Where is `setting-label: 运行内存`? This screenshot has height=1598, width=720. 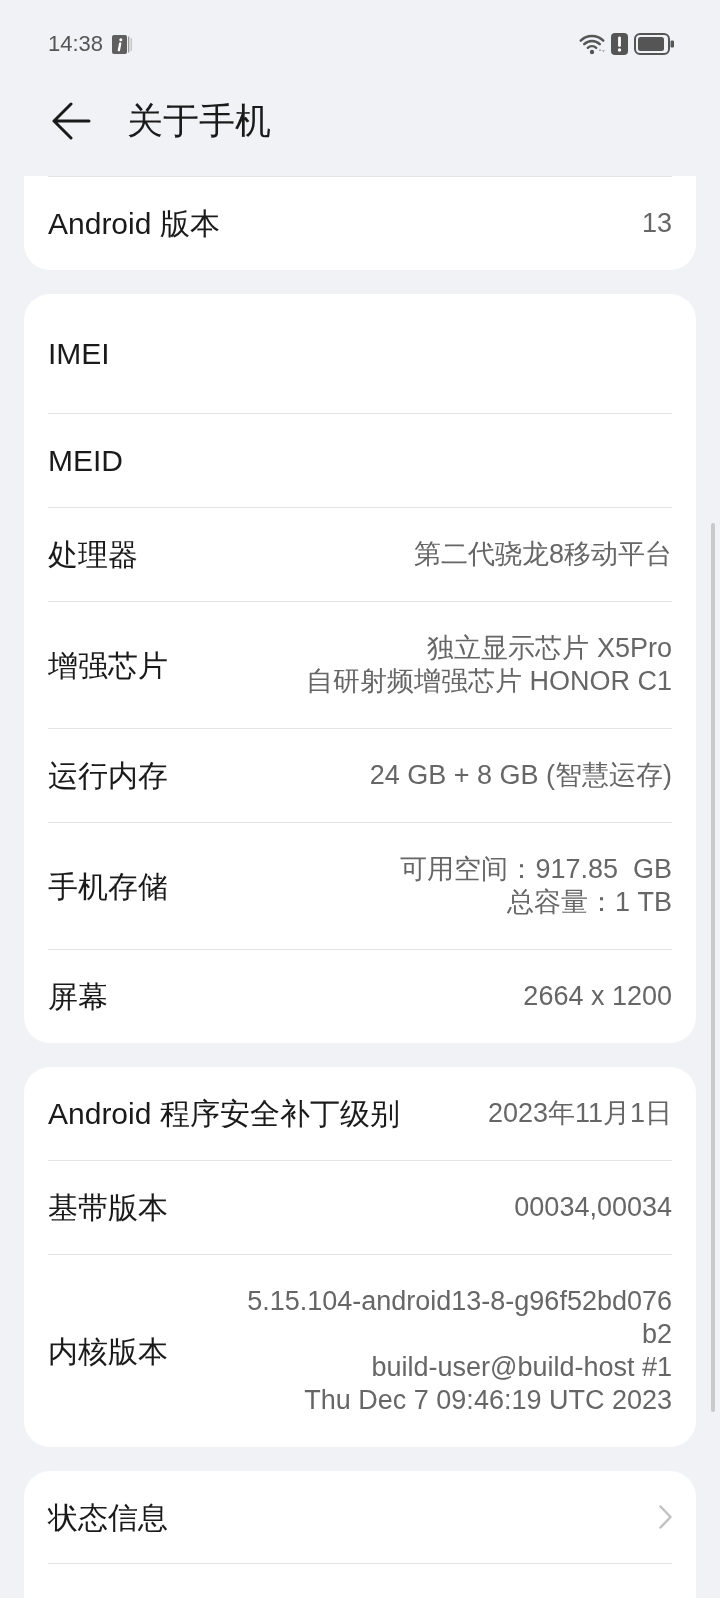 setting-label: 运行内存 is located at coordinates (108, 775).